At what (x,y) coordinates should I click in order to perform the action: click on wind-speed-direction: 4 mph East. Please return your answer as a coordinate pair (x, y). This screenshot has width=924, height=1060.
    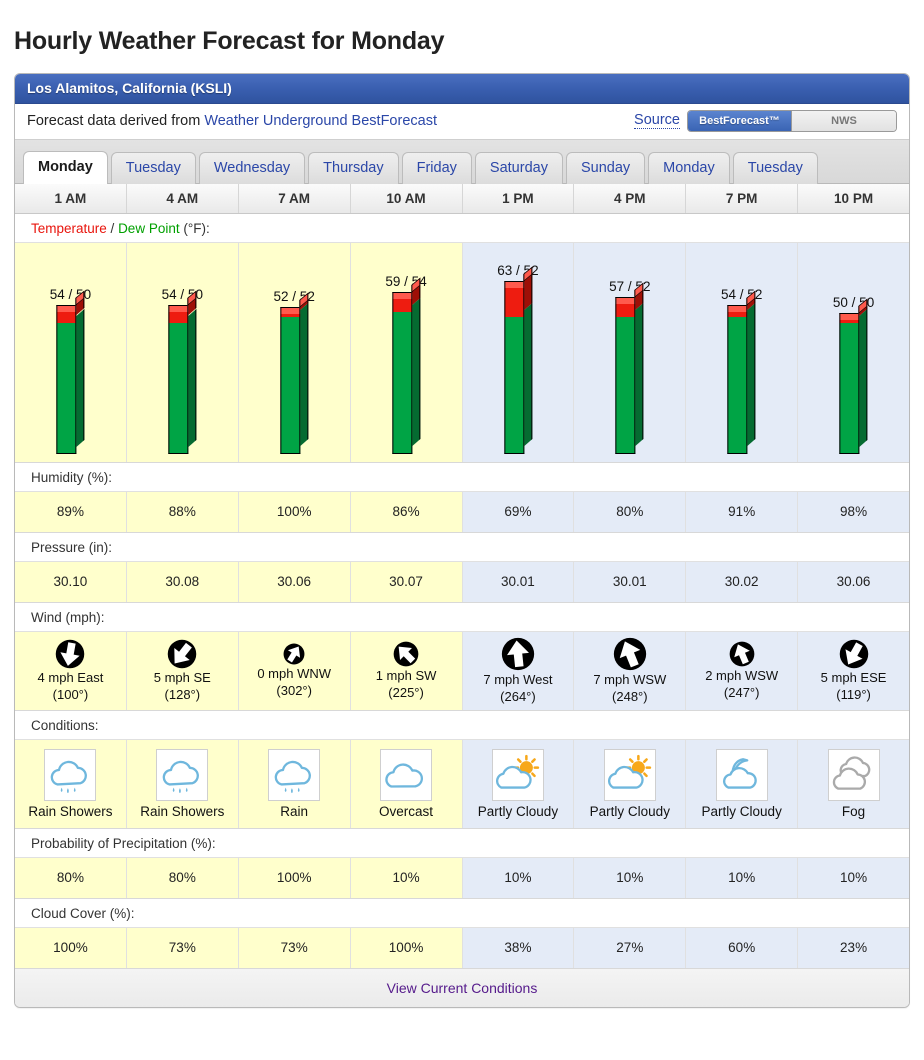
    Looking at the image, I should click on (70, 678).